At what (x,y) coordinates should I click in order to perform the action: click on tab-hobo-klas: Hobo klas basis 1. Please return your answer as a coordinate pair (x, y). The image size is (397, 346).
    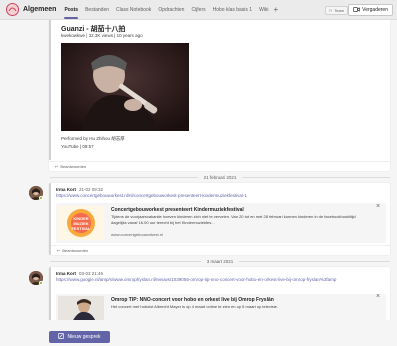
    Looking at the image, I should click on (232, 10).